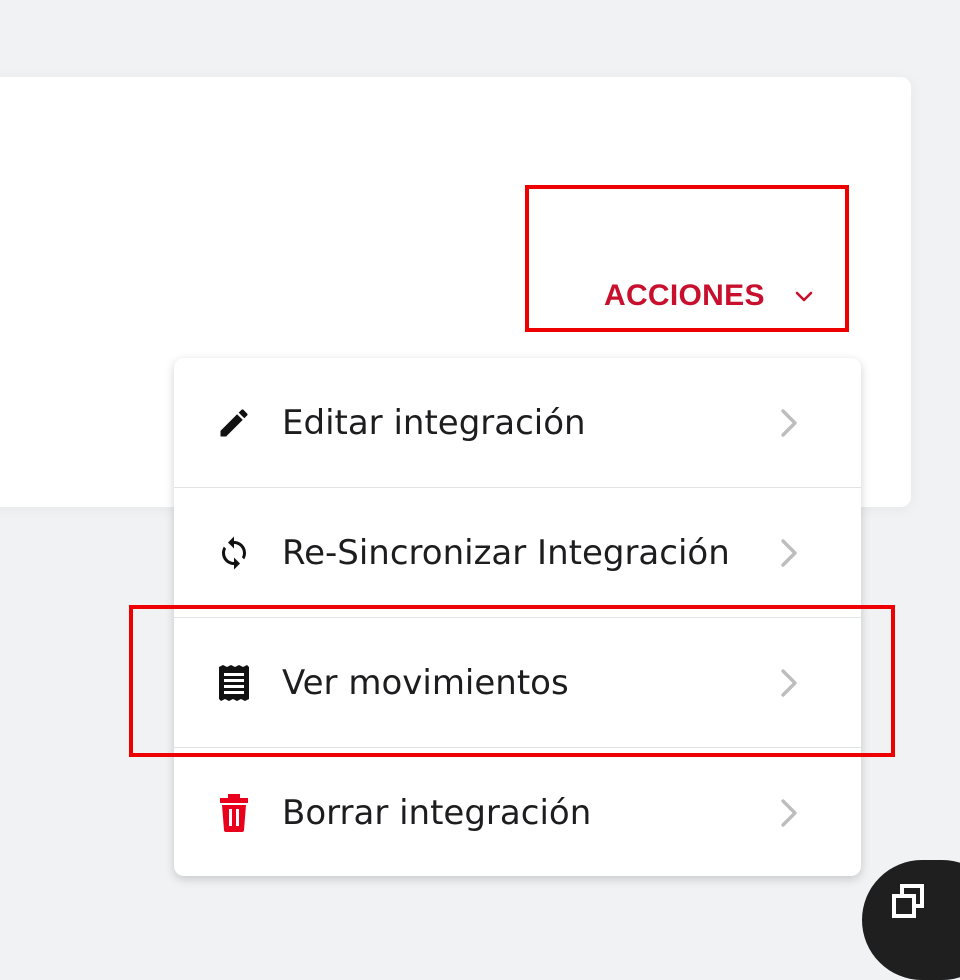 The width and height of the screenshot is (960, 980). What do you see at coordinates (684, 295) in the screenshot?
I see `acciones-label: ACCIONES` at bounding box center [684, 295].